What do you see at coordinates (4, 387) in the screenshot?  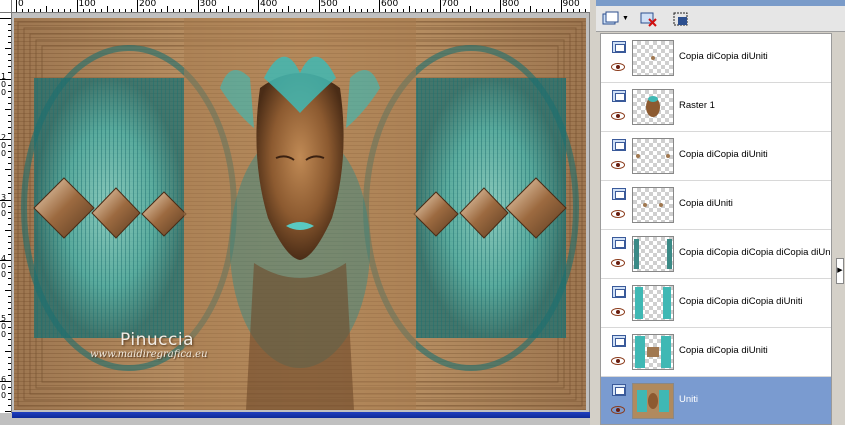 I see `ruler-label: 6 0 0` at bounding box center [4, 387].